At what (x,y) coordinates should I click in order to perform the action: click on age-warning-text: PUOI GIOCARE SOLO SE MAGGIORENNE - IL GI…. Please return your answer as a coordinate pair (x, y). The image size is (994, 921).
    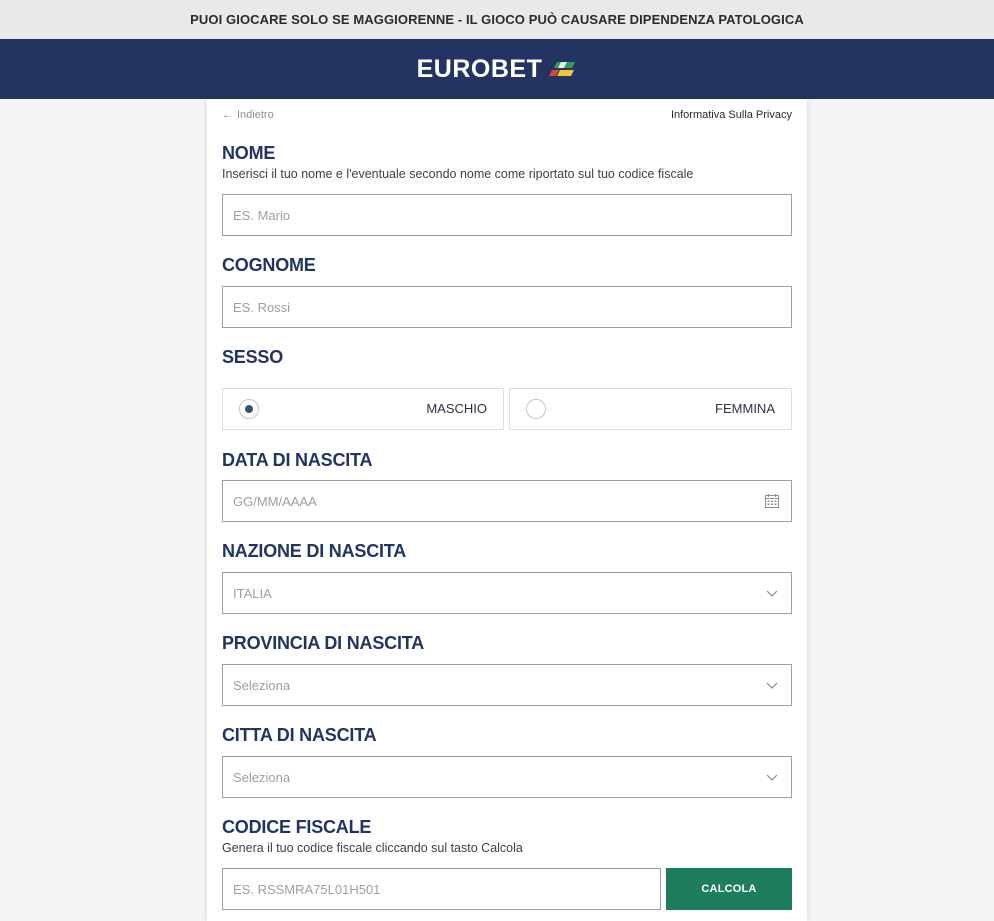
    Looking at the image, I should click on (497, 19).